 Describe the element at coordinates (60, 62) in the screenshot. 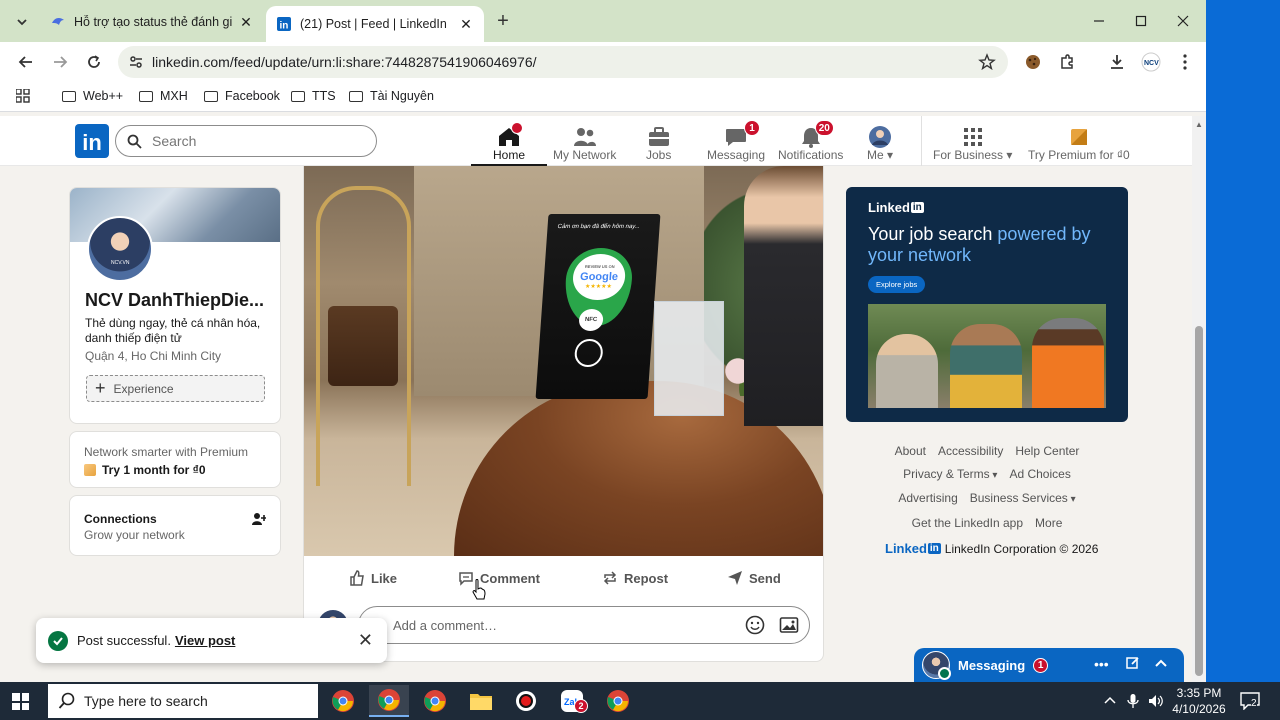

I see `forward-button` at that location.